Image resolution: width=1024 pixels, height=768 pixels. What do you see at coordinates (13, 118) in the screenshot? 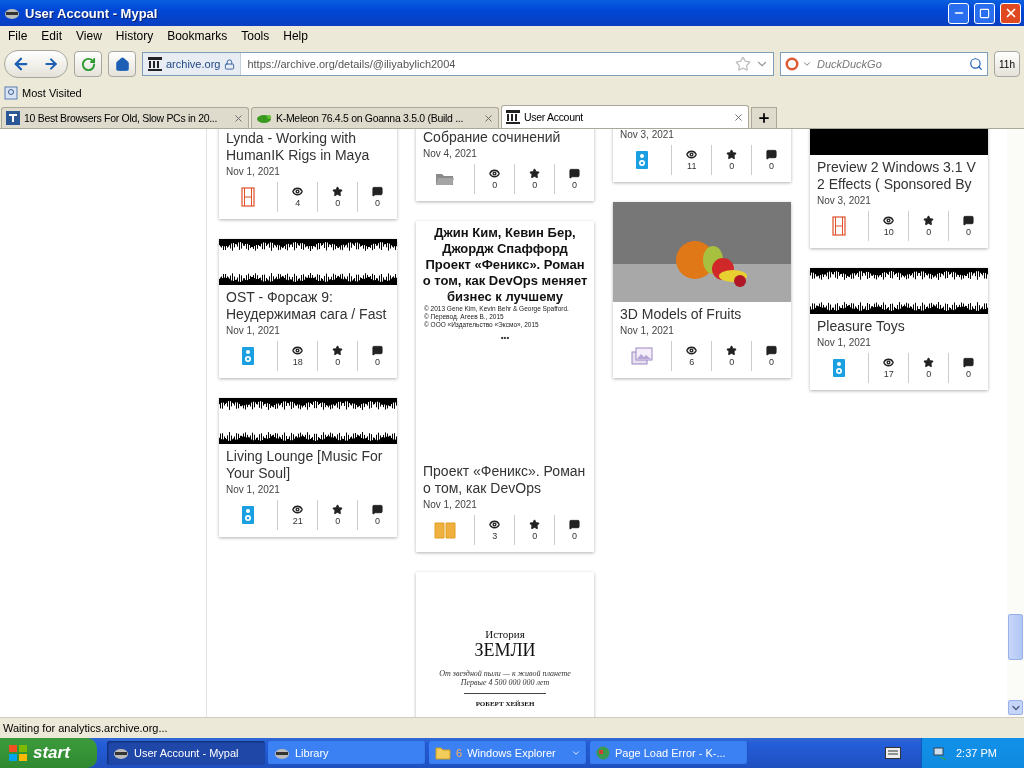
I see `site-icon` at bounding box center [13, 118].